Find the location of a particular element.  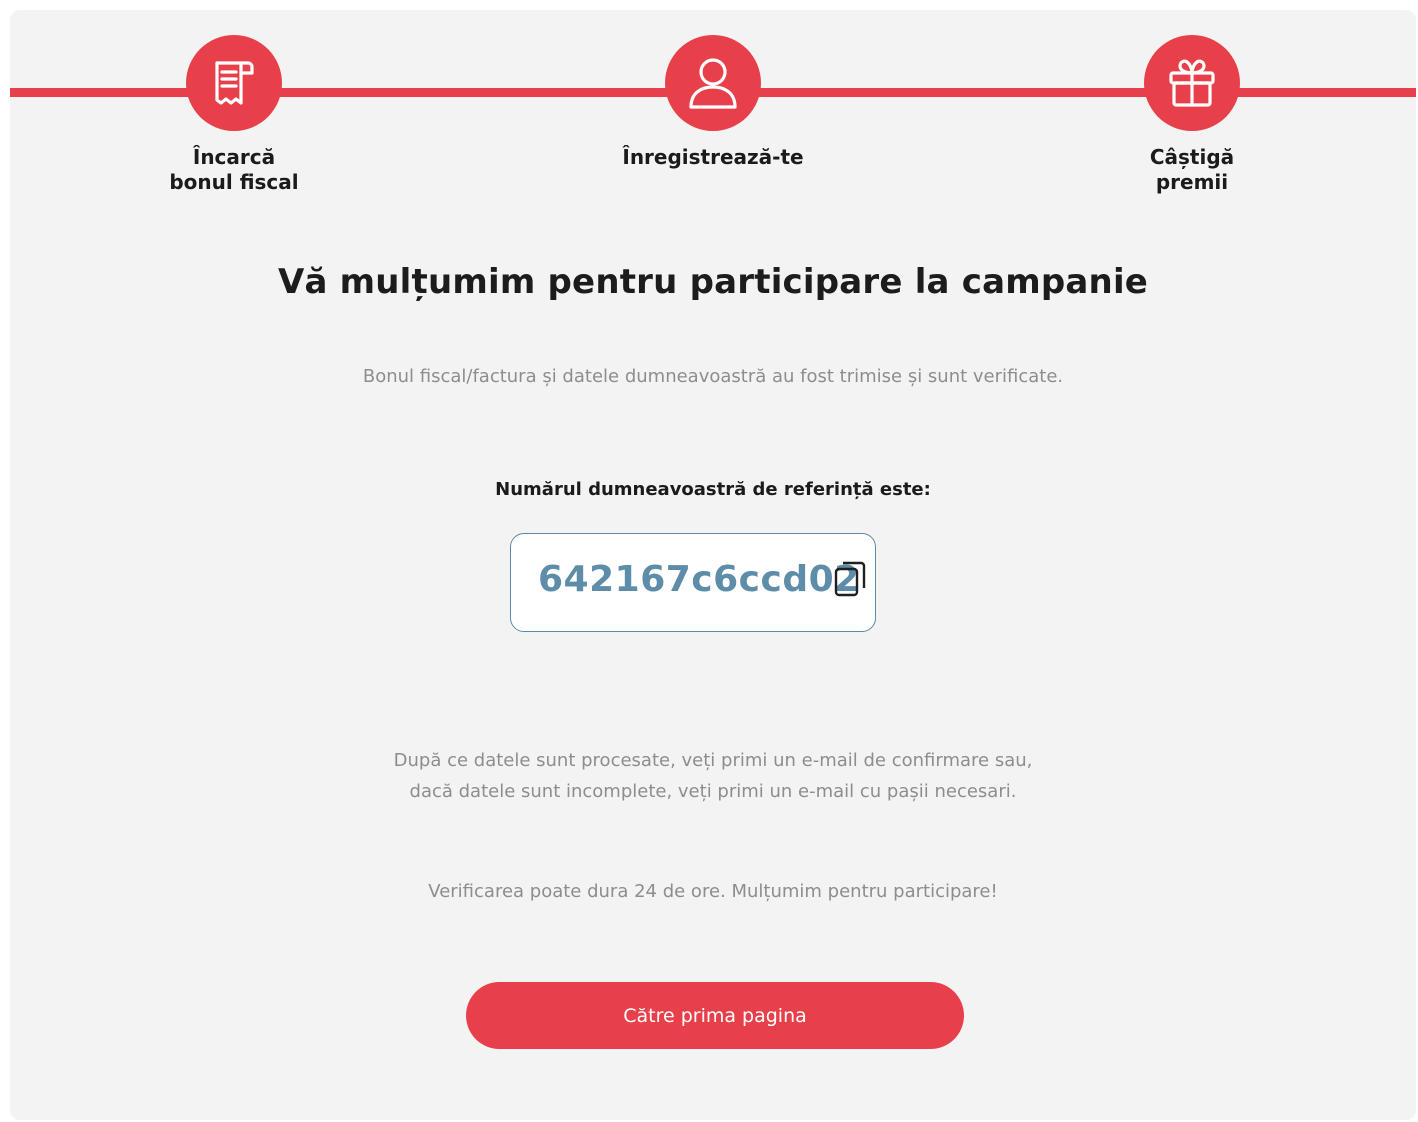

home-page-button: Către prima pagina is located at coordinates (715, 1015).